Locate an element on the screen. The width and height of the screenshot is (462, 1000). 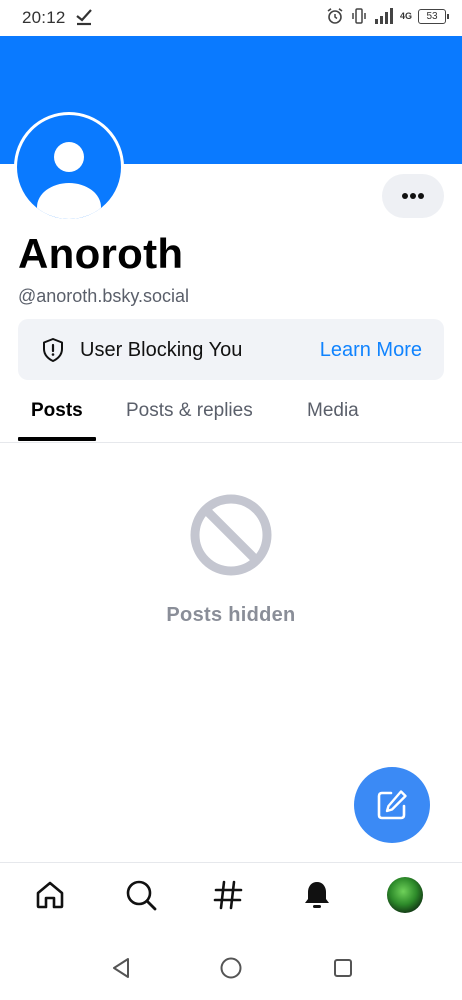
compose-button is located at coordinates (392, 805).